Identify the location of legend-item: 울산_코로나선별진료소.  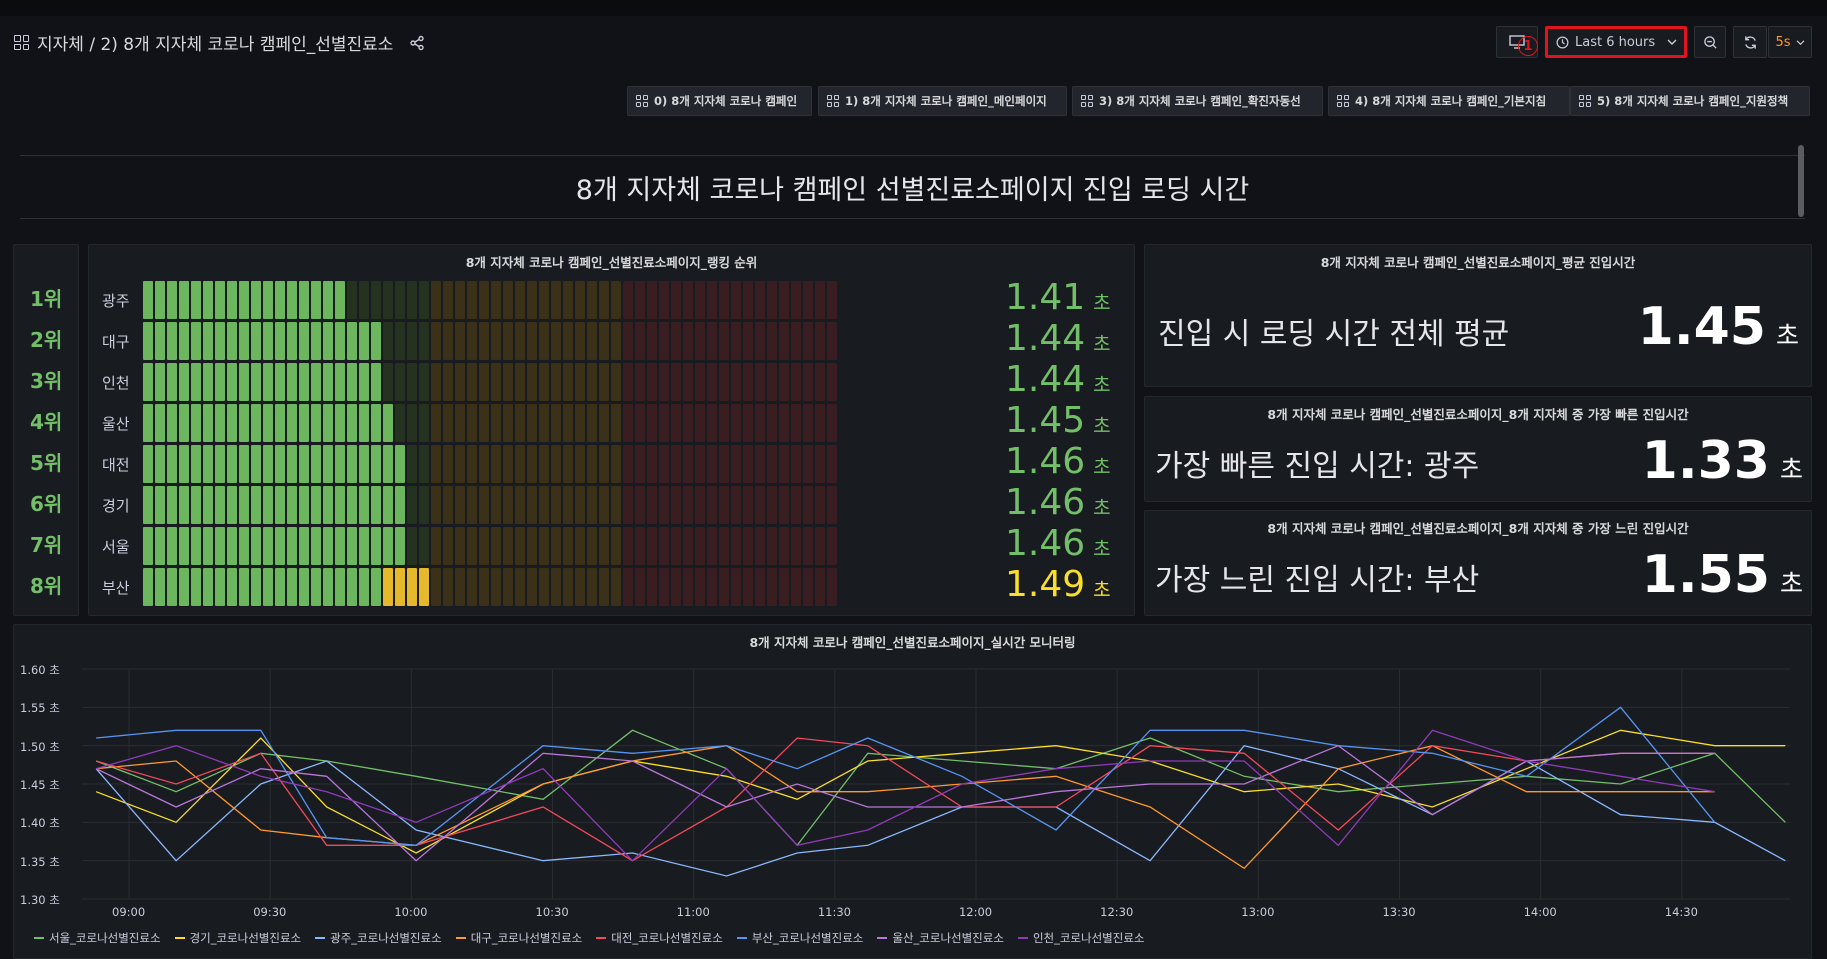
(940, 938).